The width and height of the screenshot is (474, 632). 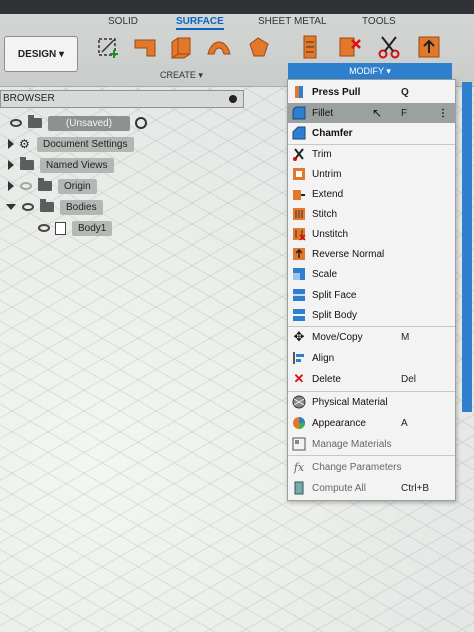 I want to click on modify-label: MODIFY ▾, so click(x=370, y=71).